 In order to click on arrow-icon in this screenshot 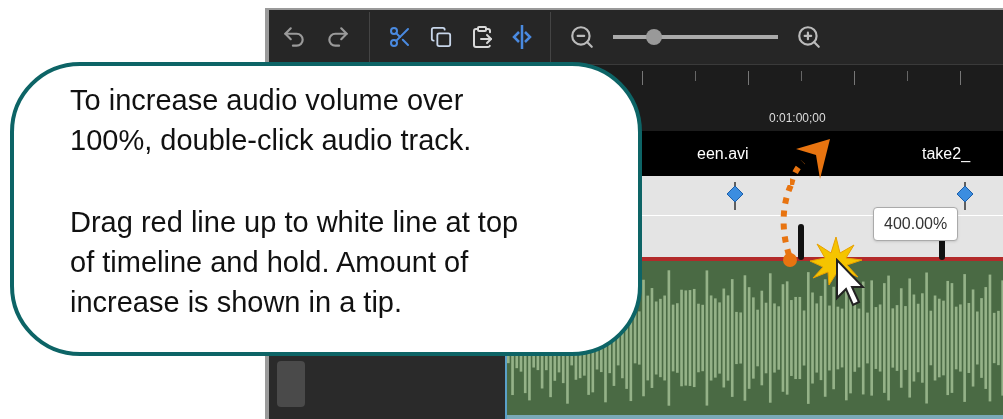, I will do `click(811, 161)`.